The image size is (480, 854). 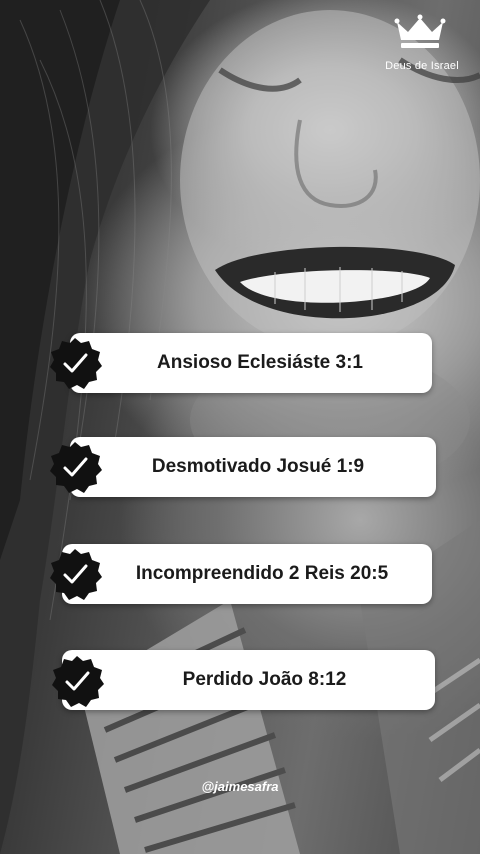 What do you see at coordinates (240, 786) in the screenshot?
I see `author-handle: @jaimesafra` at bounding box center [240, 786].